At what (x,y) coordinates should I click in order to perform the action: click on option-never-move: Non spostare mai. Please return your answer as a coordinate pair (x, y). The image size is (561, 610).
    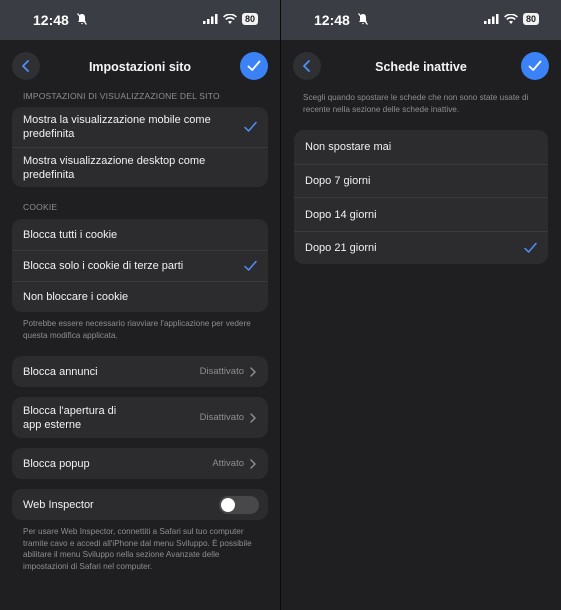
    Looking at the image, I should click on (421, 147).